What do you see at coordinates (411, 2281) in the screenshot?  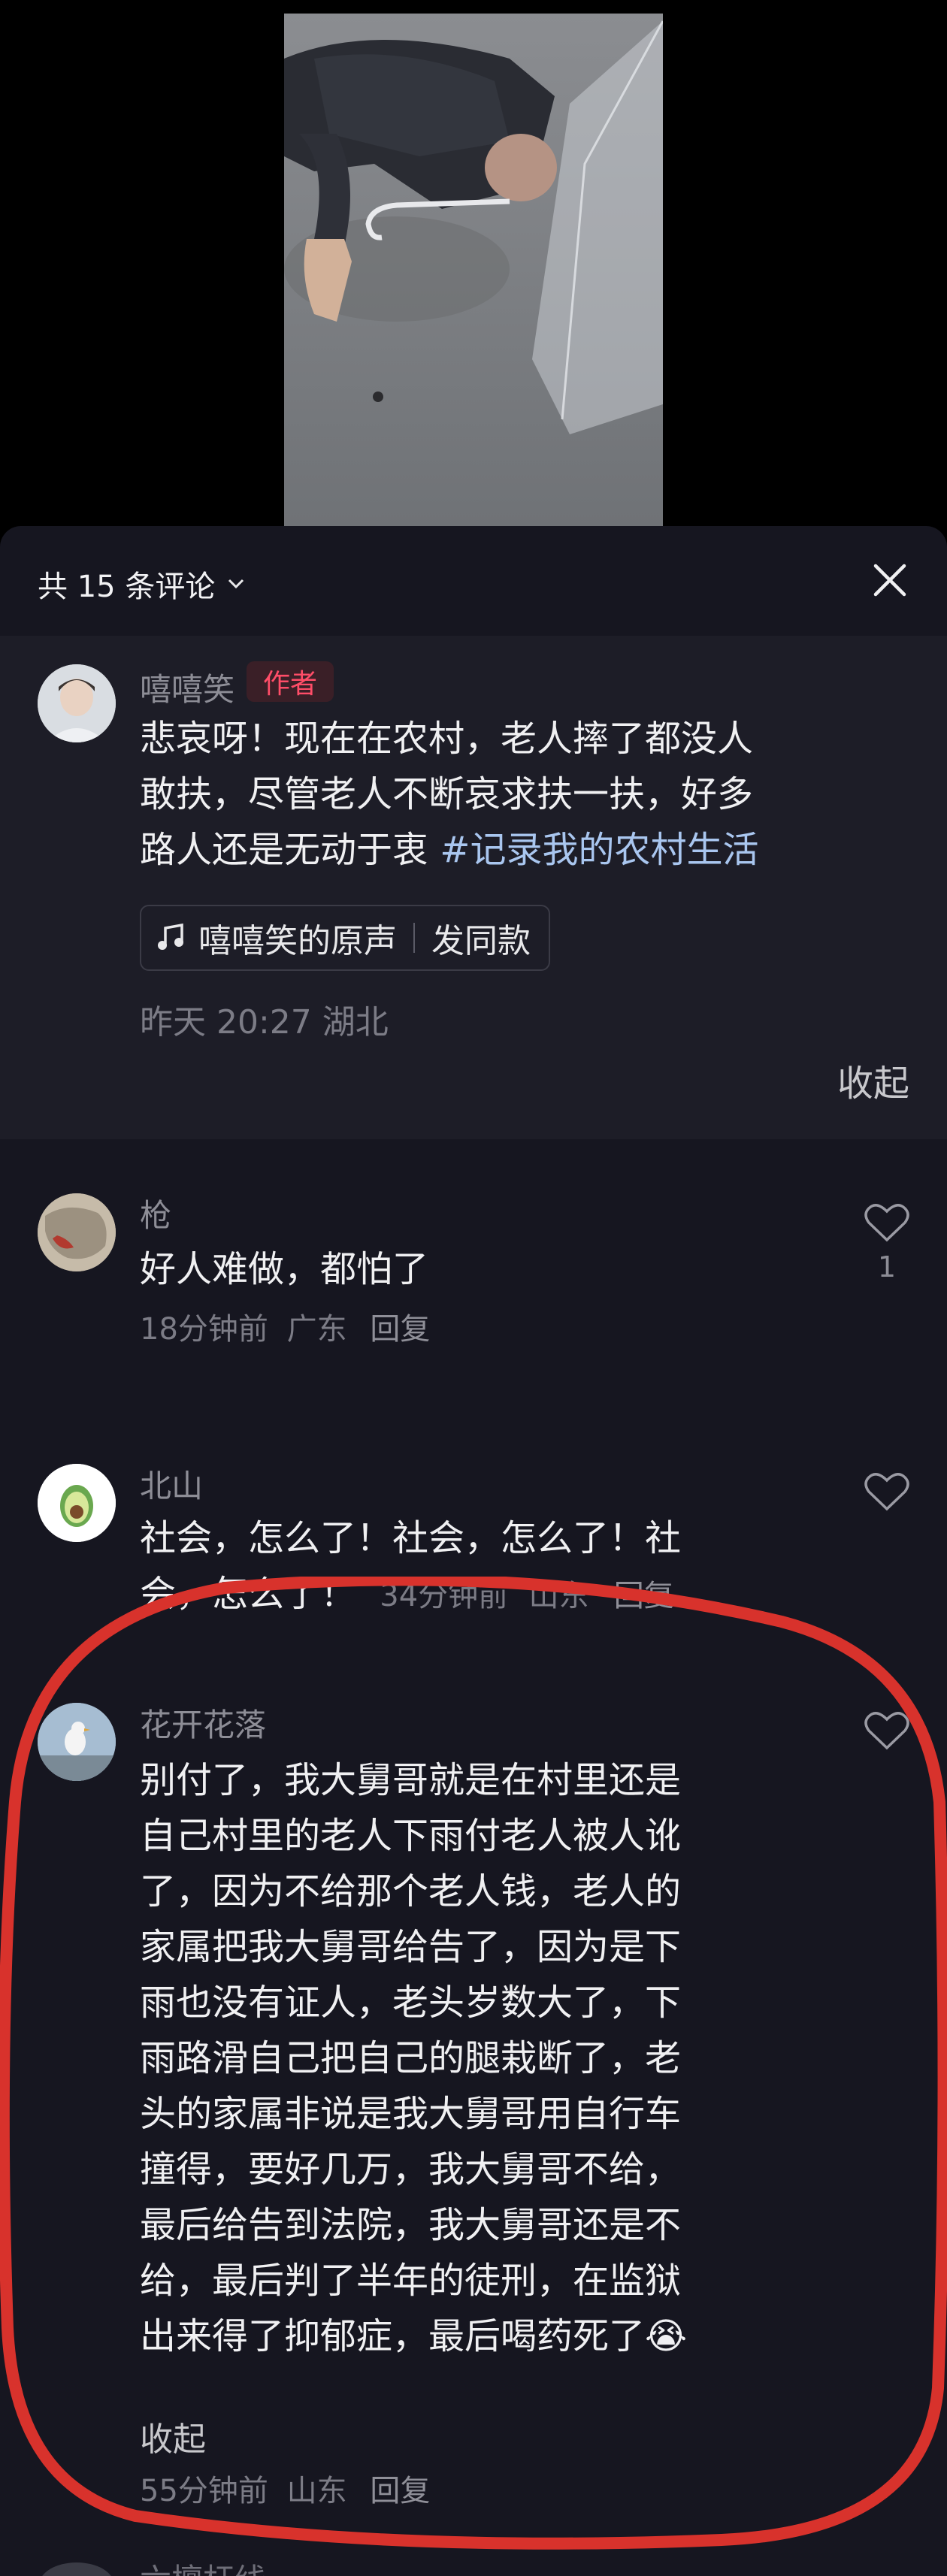 I see `comment-text-line: 给，最后判了半年的徒刑，在监狱` at bounding box center [411, 2281].